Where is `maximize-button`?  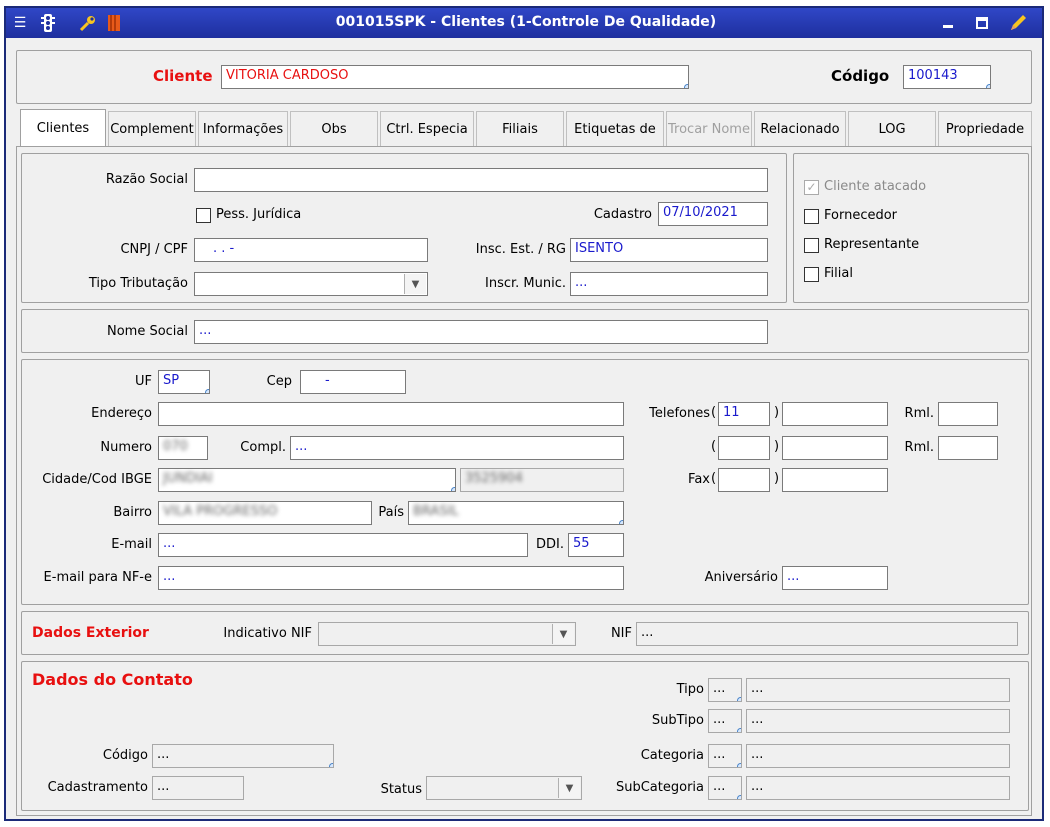
maximize-button is located at coordinates (982, 23).